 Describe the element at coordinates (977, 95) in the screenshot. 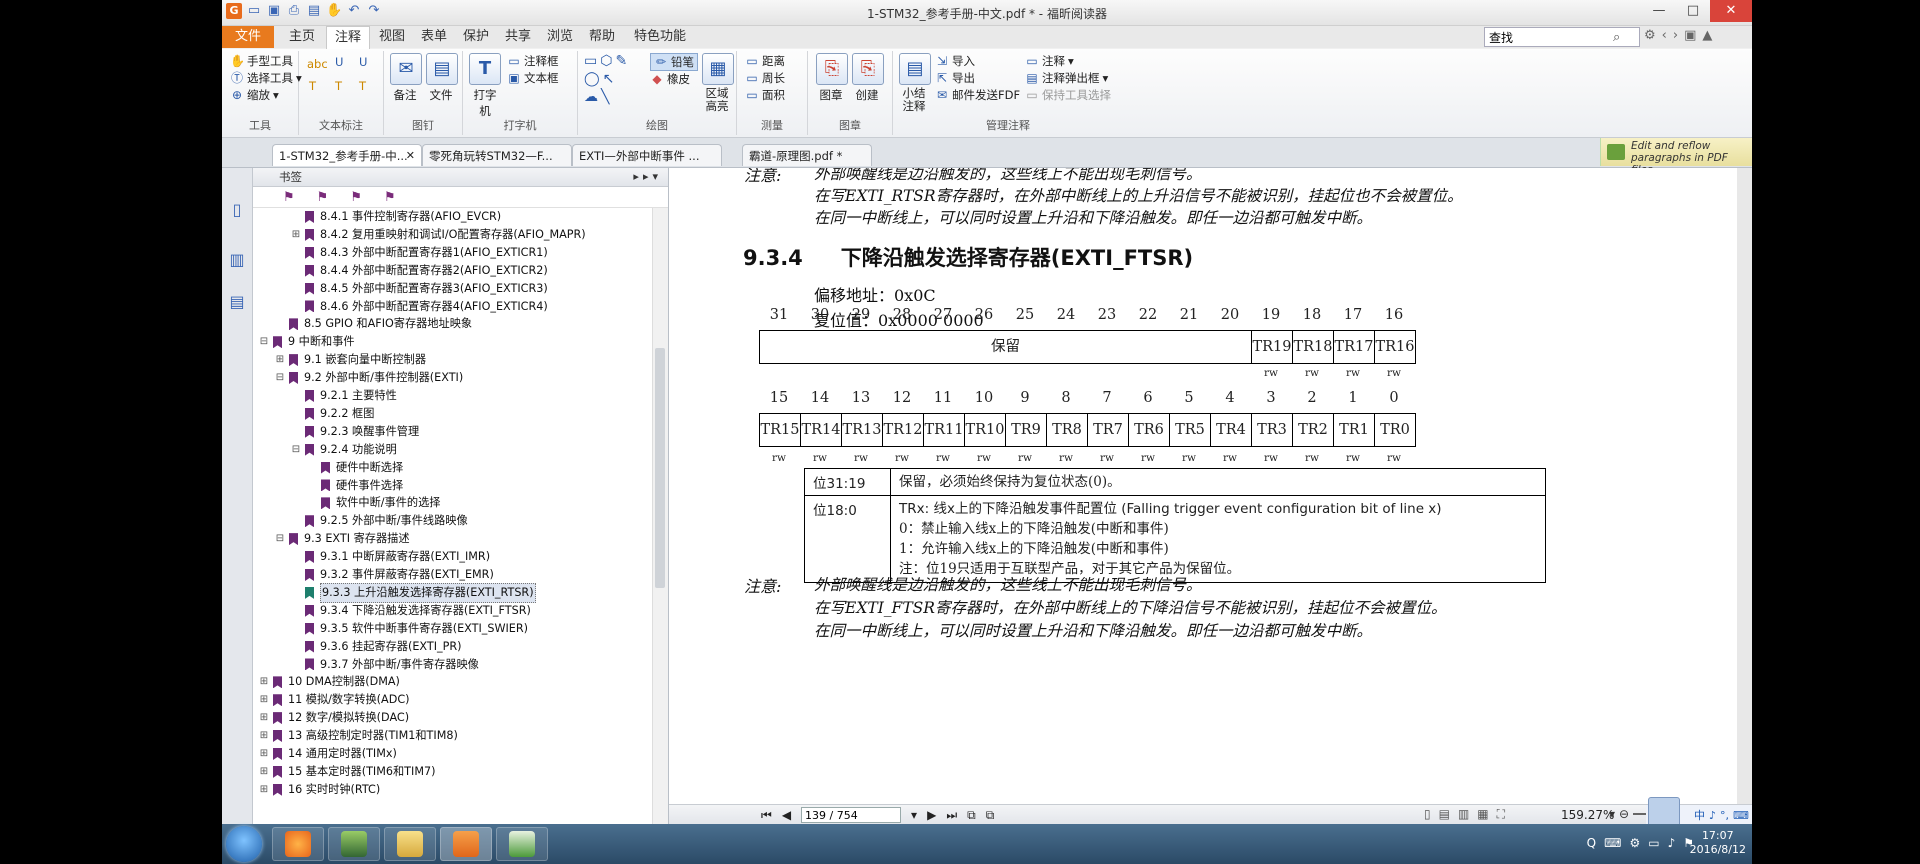

I see `email-fdf-button: ✉ 邮件发送FDF` at that location.